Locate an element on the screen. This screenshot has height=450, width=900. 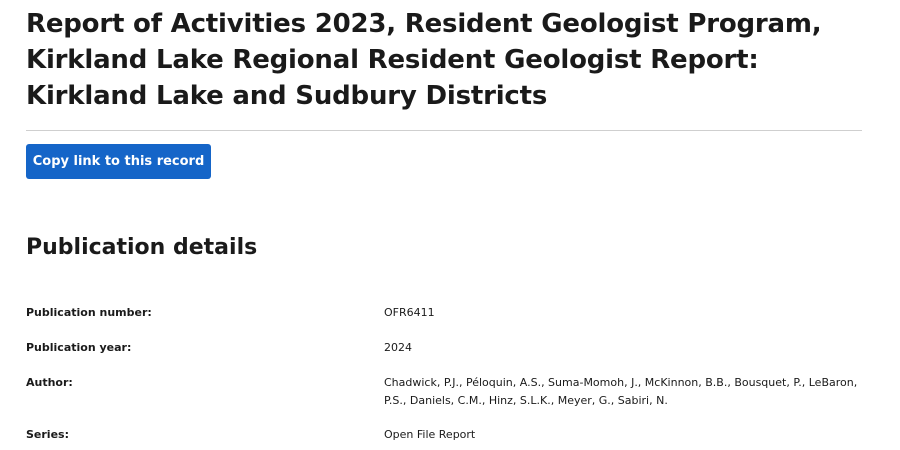
series-label: Series: is located at coordinates (47, 434).